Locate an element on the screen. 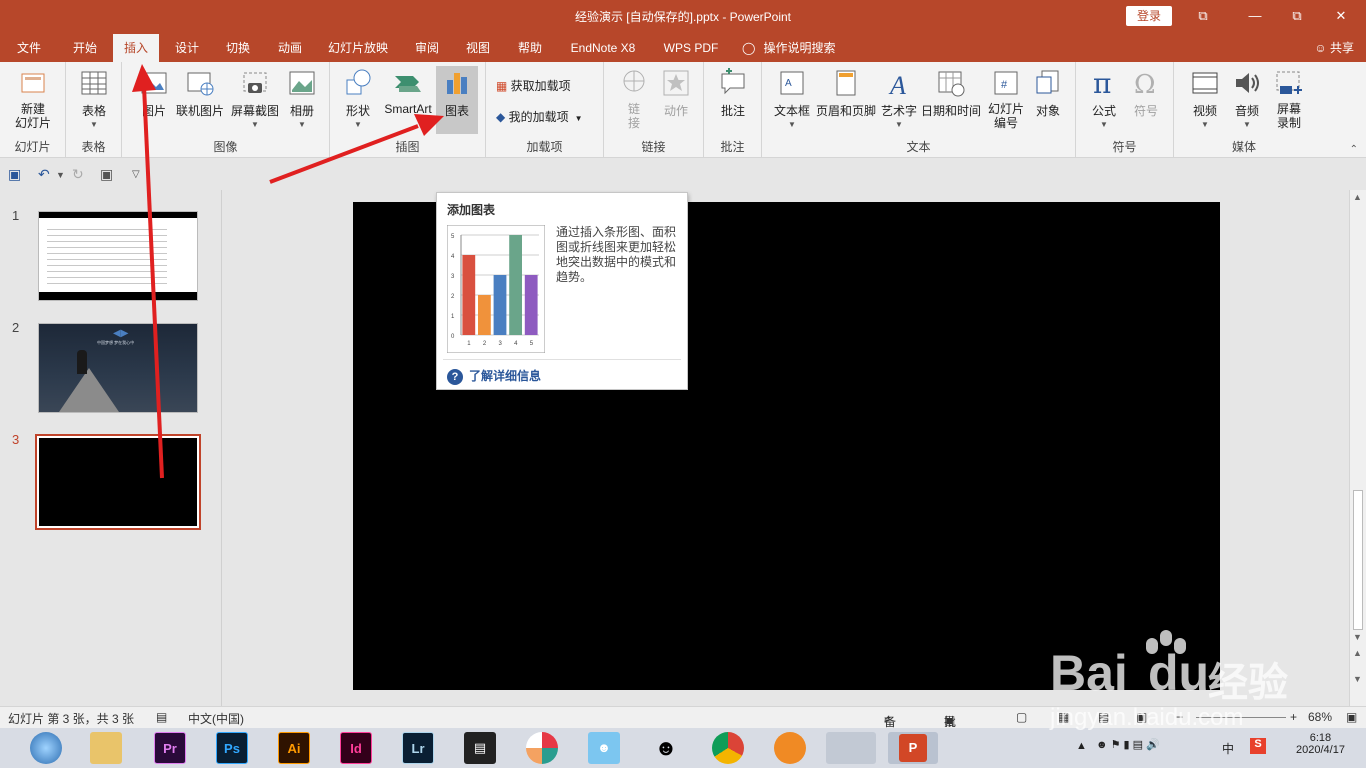 The image size is (1366, 768). powerpoint-taskbar-item: P is located at coordinates (913, 748).